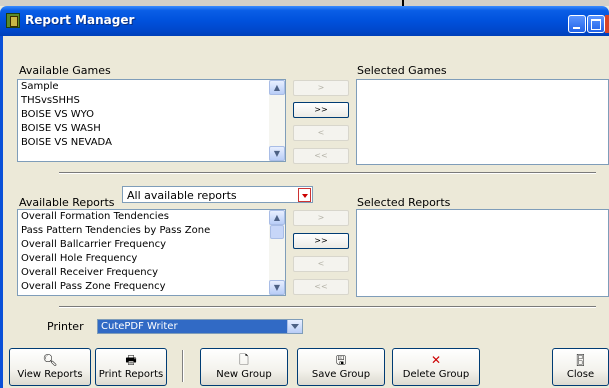 The height and width of the screenshot is (388, 609). I want to click on remove-game-button: <, so click(321, 133).